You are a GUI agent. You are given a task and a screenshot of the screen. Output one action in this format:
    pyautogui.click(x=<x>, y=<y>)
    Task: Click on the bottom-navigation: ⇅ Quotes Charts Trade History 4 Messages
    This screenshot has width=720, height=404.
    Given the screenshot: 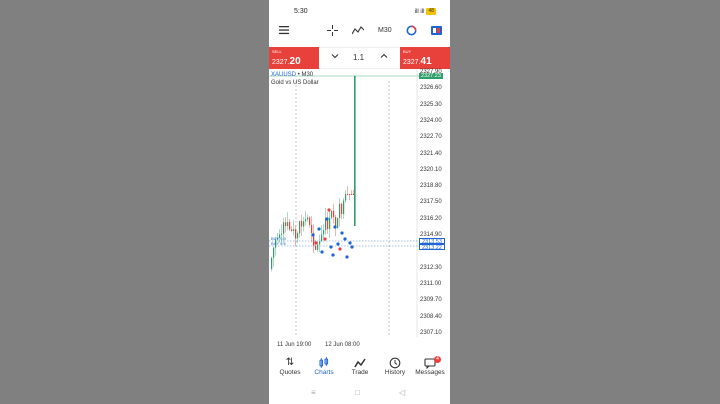 What is the action you would take?
    pyautogui.click(x=359, y=369)
    